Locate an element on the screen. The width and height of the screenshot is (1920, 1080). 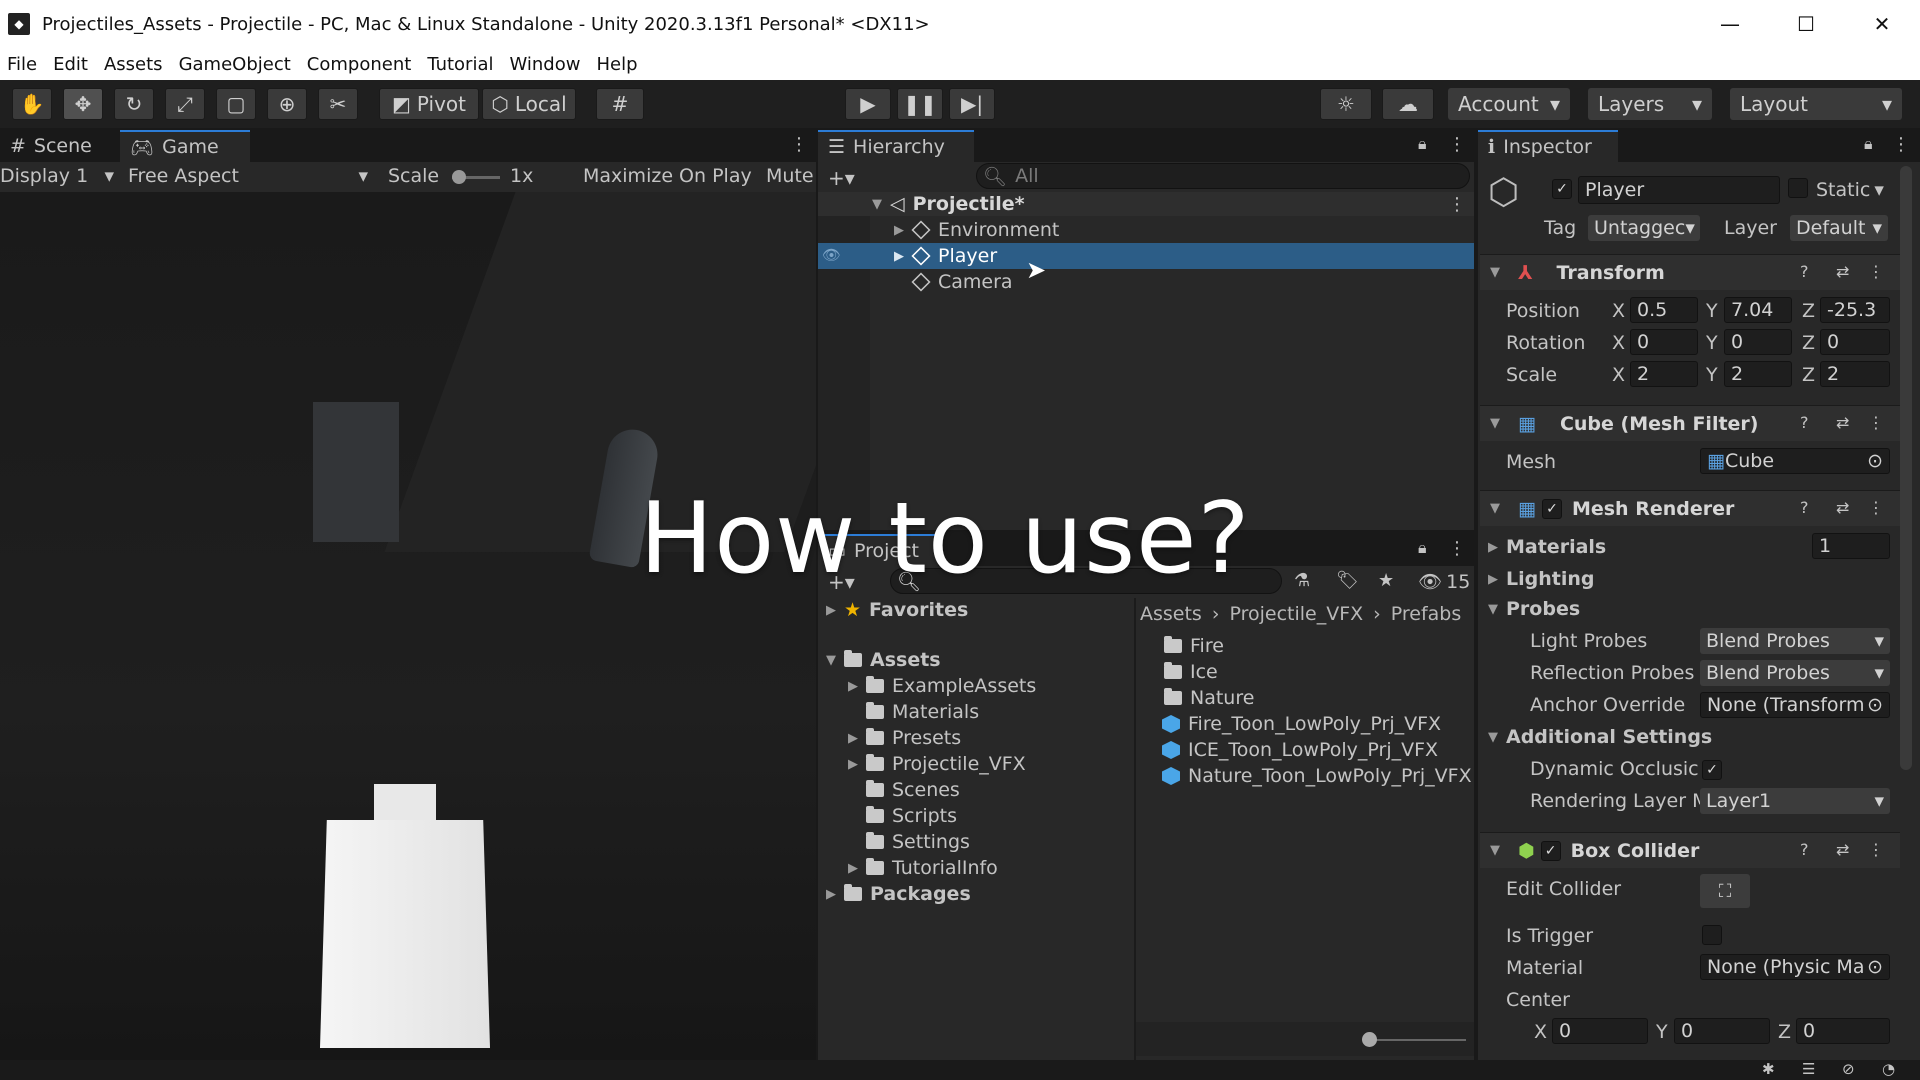
menu-file: File is located at coordinates (23, 64).